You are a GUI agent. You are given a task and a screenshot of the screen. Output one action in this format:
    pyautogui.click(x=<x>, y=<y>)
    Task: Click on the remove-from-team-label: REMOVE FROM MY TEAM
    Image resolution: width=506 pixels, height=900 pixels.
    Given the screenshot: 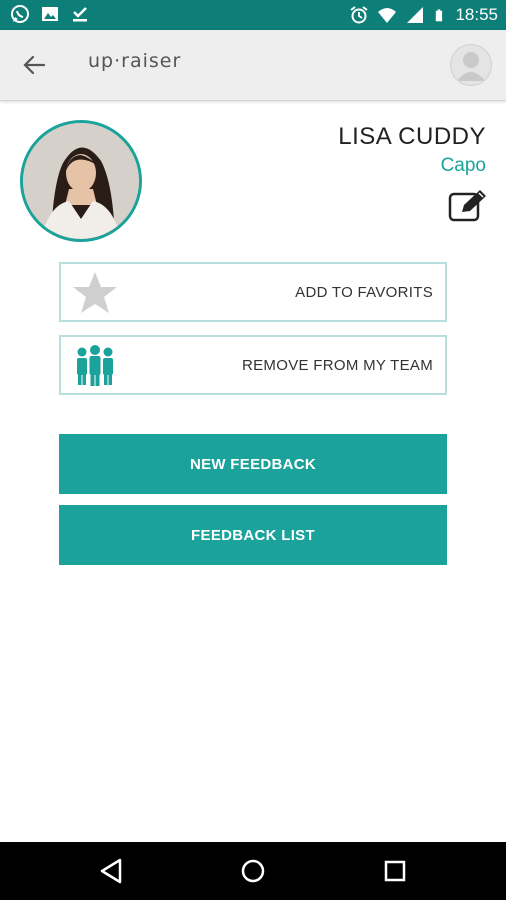 What is the action you would take?
    pyautogui.click(x=337, y=365)
    